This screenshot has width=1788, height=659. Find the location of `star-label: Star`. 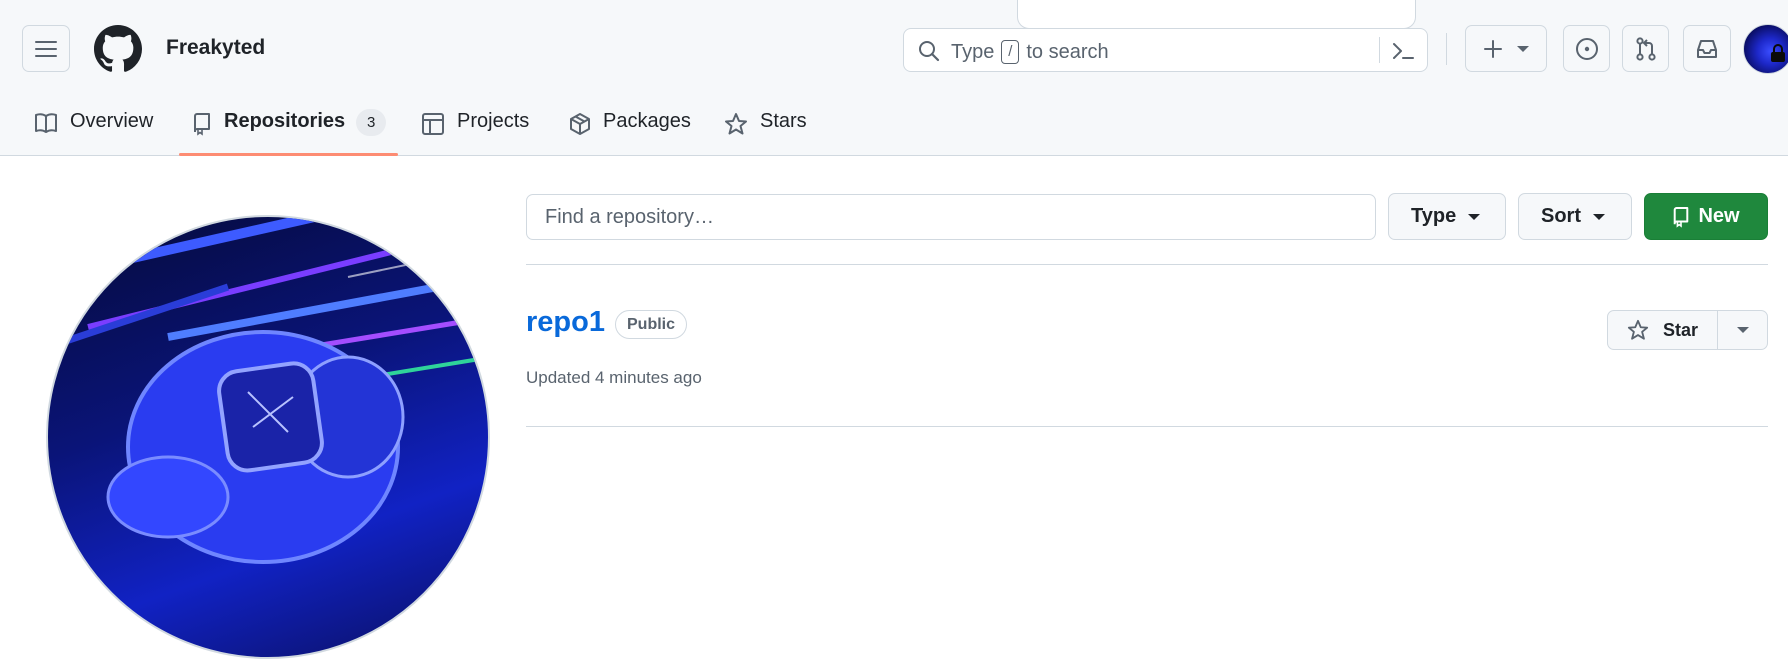

star-label: Star is located at coordinates (1680, 329).